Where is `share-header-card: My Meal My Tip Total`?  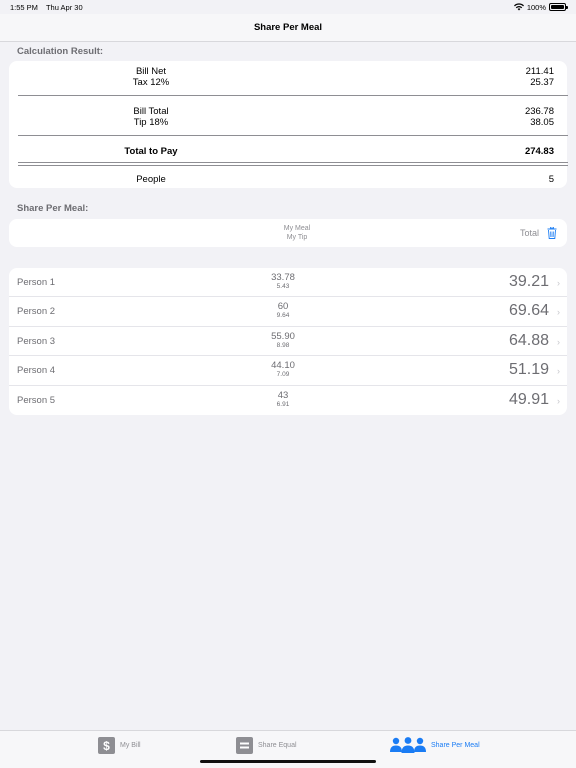 share-header-card: My Meal My Tip Total is located at coordinates (288, 233).